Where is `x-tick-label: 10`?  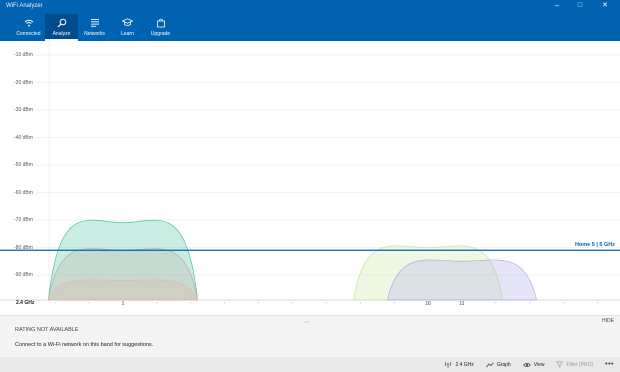
x-tick-label: 10 is located at coordinates (428, 304).